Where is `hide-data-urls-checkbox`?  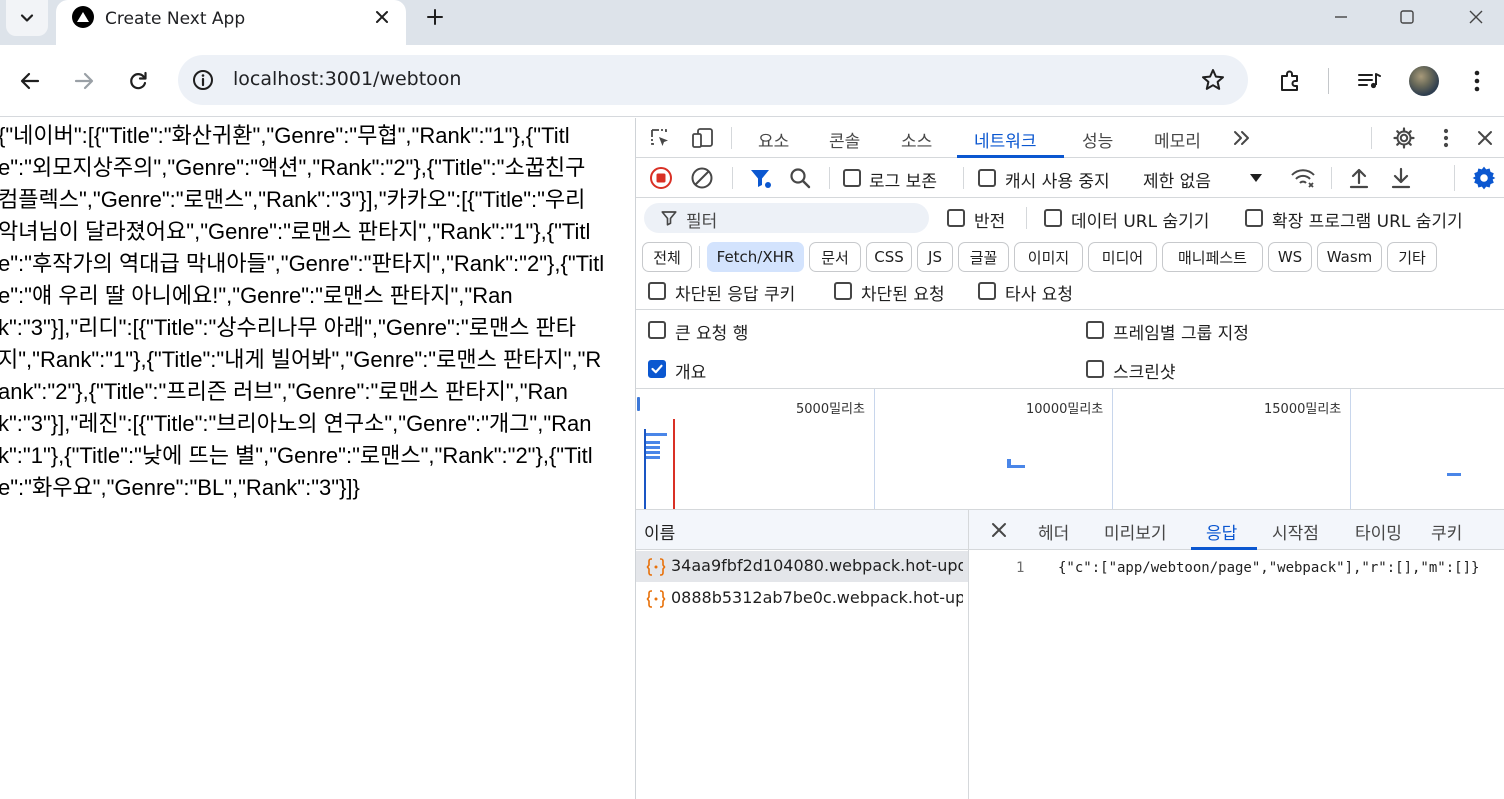
hide-data-urls-checkbox is located at coordinates (1053, 218).